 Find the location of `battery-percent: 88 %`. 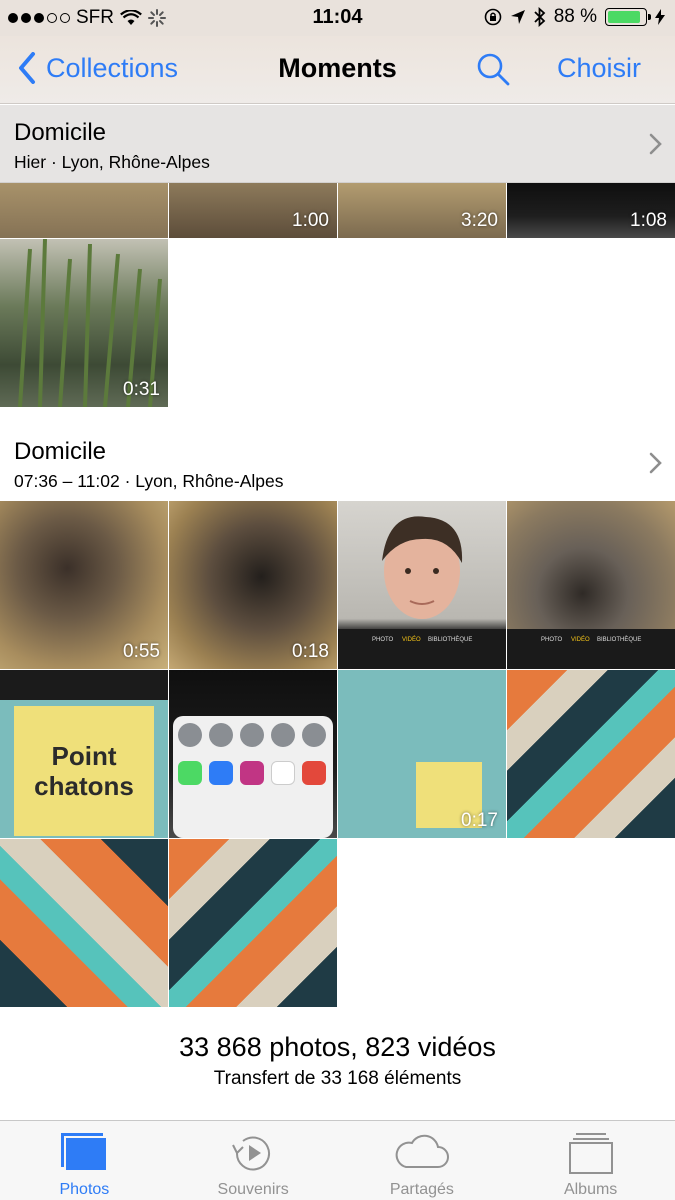

battery-percent: 88 % is located at coordinates (575, 16).